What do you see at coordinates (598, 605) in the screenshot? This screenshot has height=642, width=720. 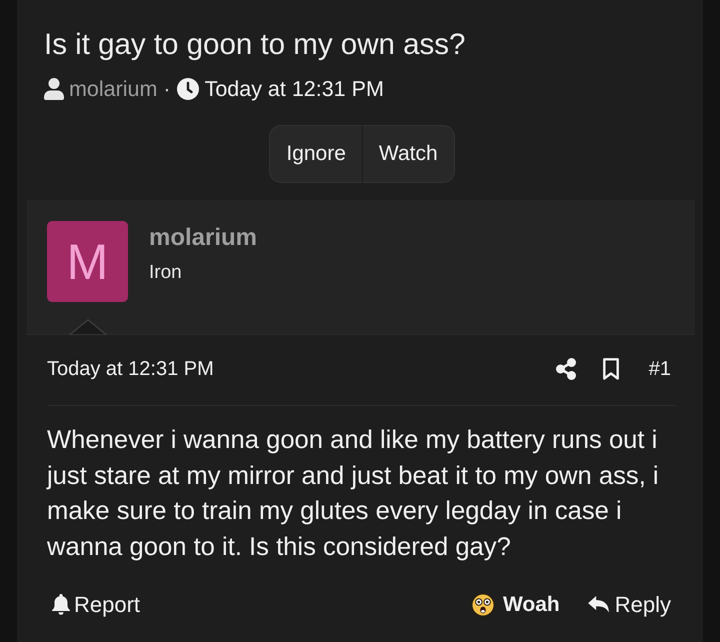 I see `reply-arrow-icon` at bounding box center [598, 605].